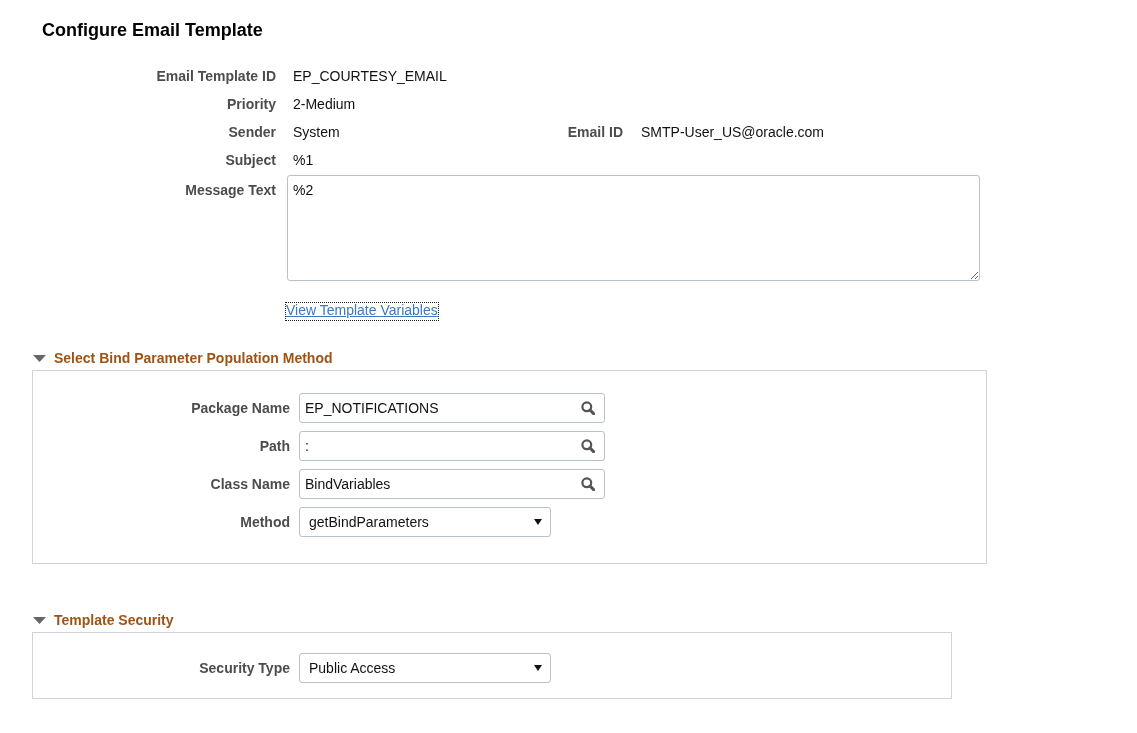 Image resolution: width=1137 pixels, height=733 pixels. What do you see at coordinates (152, 30) in the screenshot?
I see `page-title: Configure Email Template` at bounding box center [152, 30].